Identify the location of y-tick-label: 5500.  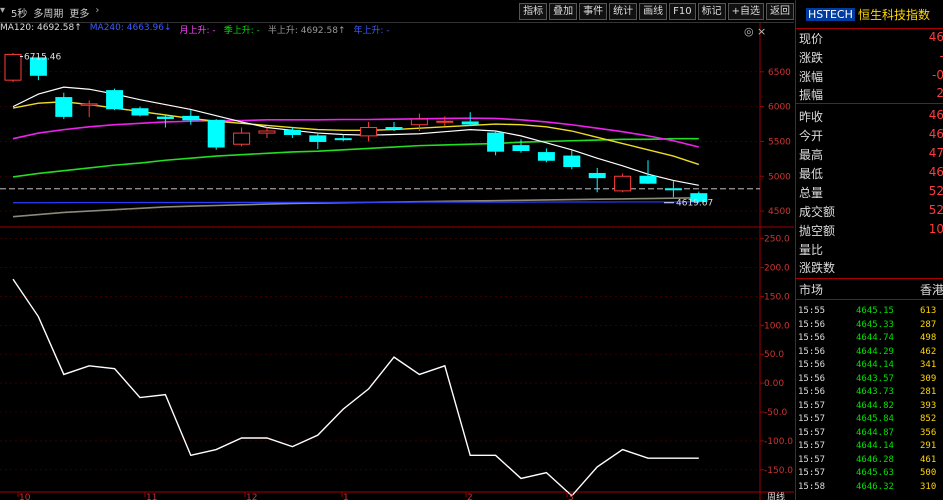
(779, 142).